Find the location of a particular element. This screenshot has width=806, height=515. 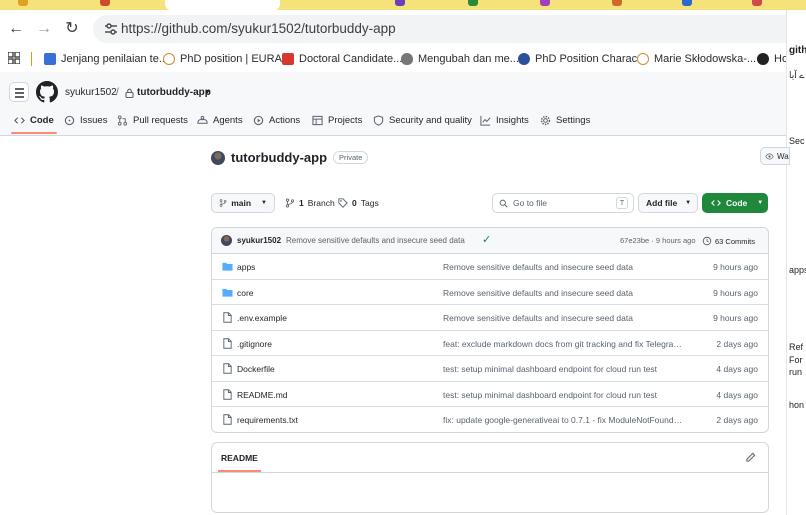

abg-icon is located at coordinates (288, 59).